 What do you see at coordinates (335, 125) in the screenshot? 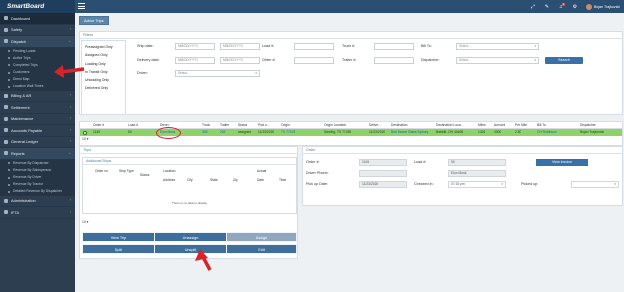
I see `col-origin-location: Origin Location` at bounding box center [335, 125].